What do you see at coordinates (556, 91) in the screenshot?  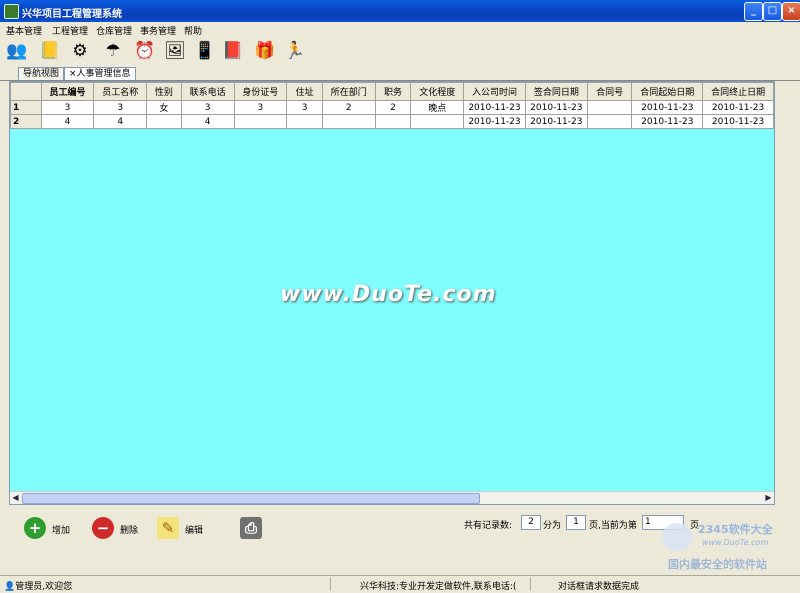 I see `column-header: 签合同日期` at bounding box center [556, 91].